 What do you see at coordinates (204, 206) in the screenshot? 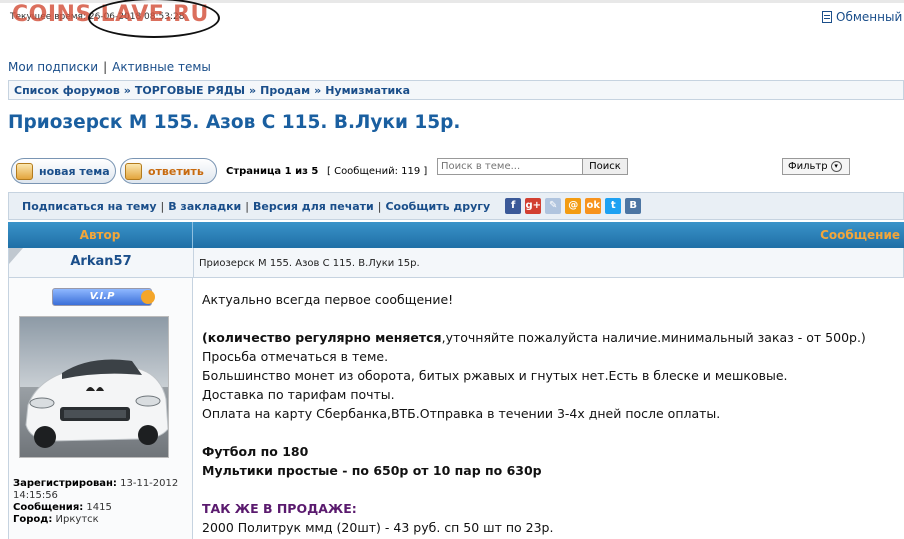
I see `bookmarks-link: В закладки` at bounding box center [204, 206].